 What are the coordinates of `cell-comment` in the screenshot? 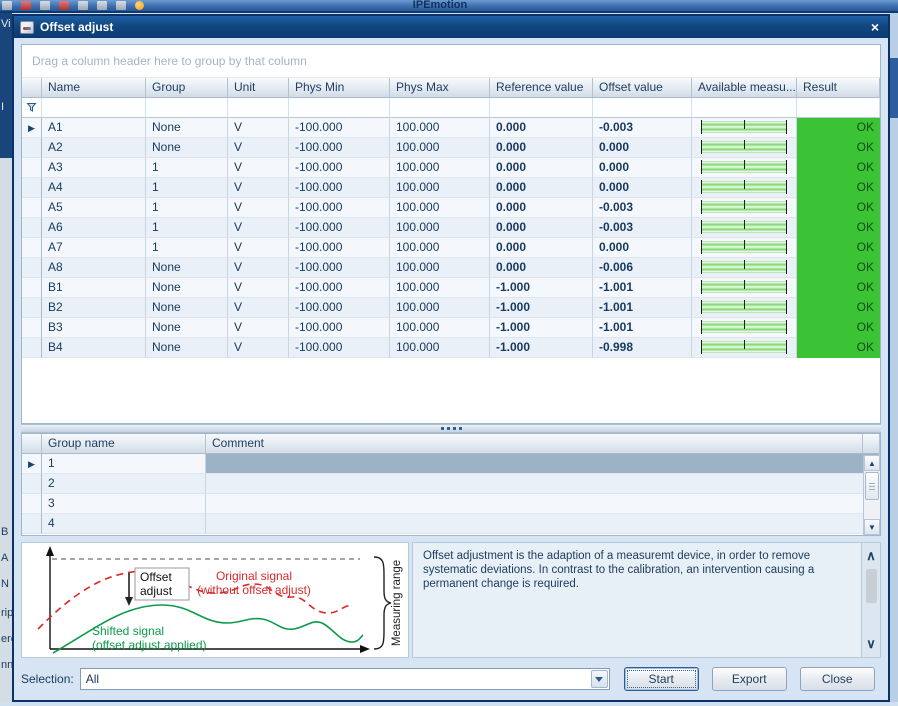 It's located at (543, 524).